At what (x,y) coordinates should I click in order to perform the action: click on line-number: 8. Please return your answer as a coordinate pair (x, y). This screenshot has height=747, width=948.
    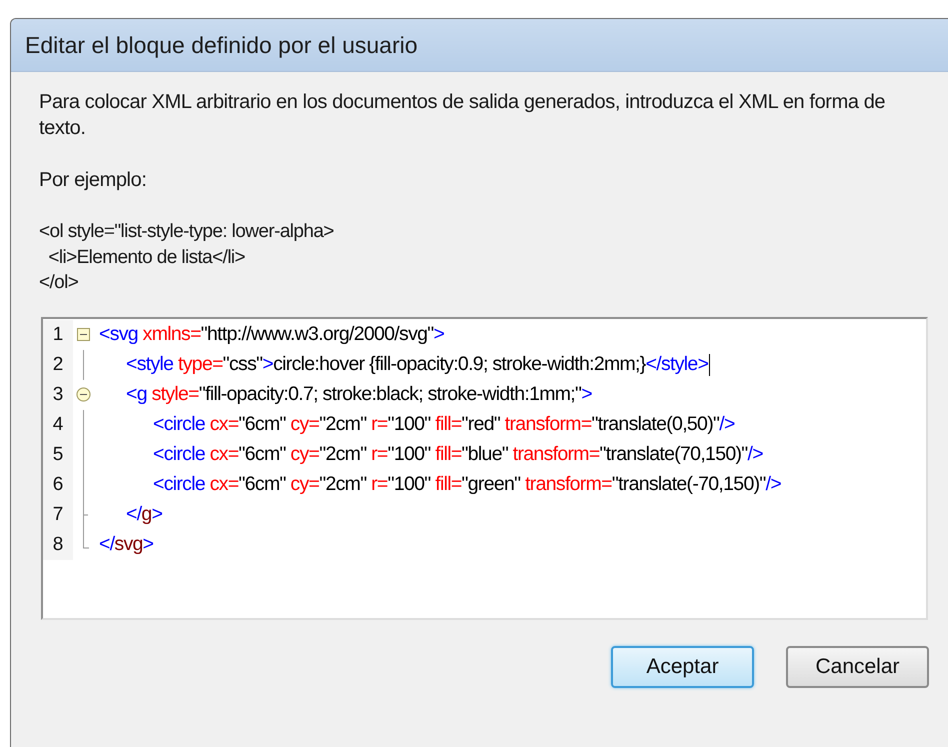
    Looking at the image, I should click on (58, 545).